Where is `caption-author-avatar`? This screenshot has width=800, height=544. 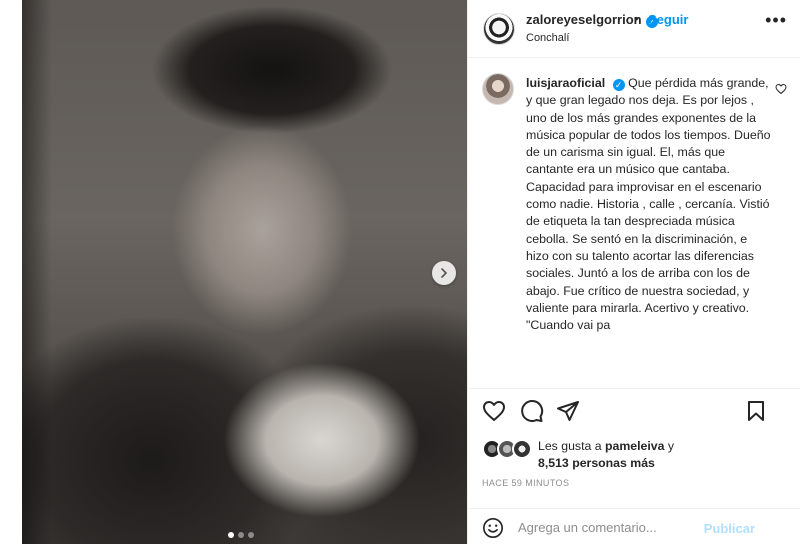
caption-author-avatar is located at coordinates (498, 89).